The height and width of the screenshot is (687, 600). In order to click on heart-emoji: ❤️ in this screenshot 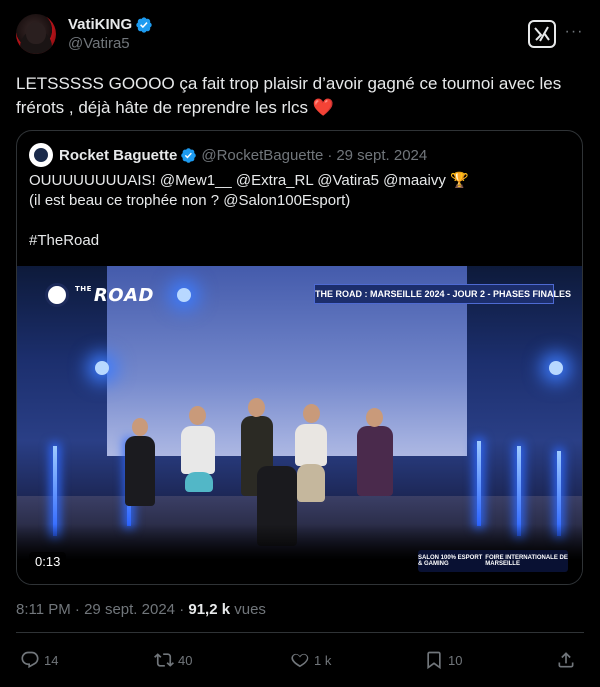, I will do `click(323, 107)`.